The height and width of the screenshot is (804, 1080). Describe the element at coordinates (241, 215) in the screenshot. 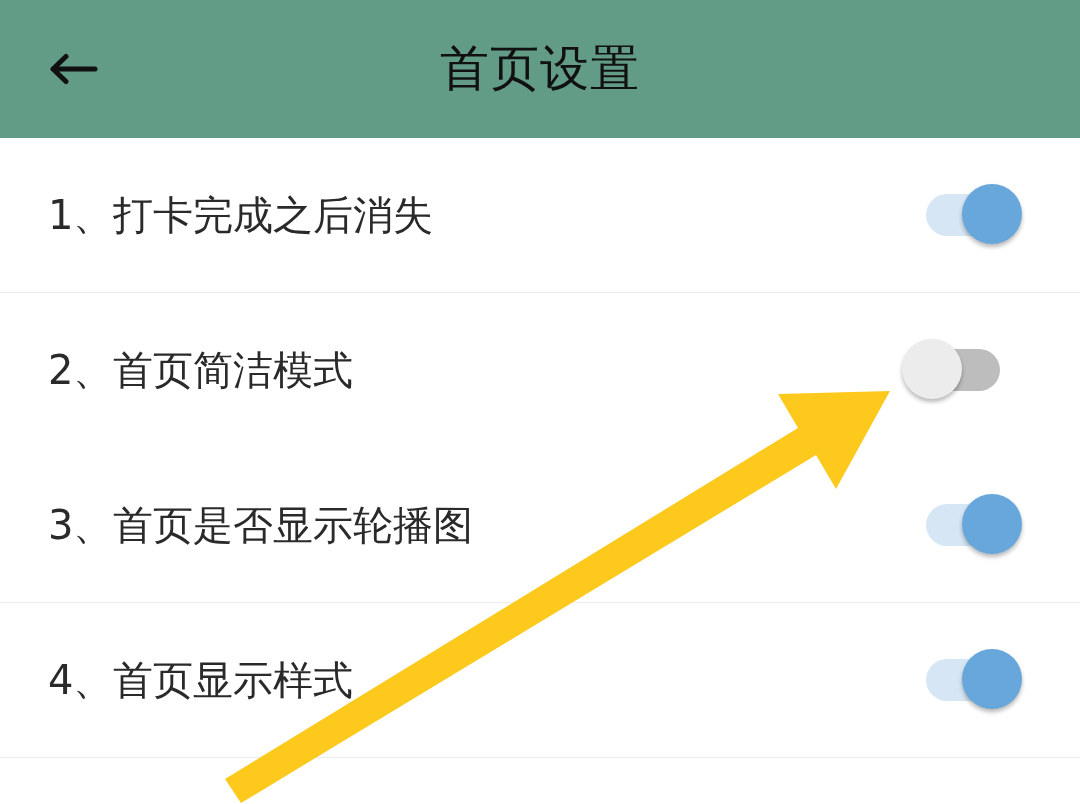

I see `setting-label: 1、打卡完成之后消失` at that location.